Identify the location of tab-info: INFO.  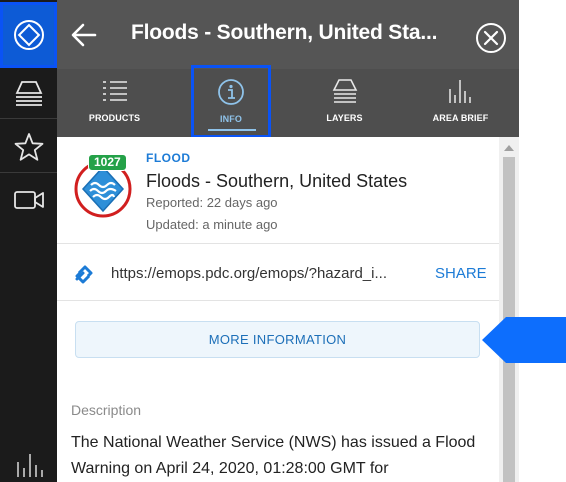
(231, 101).